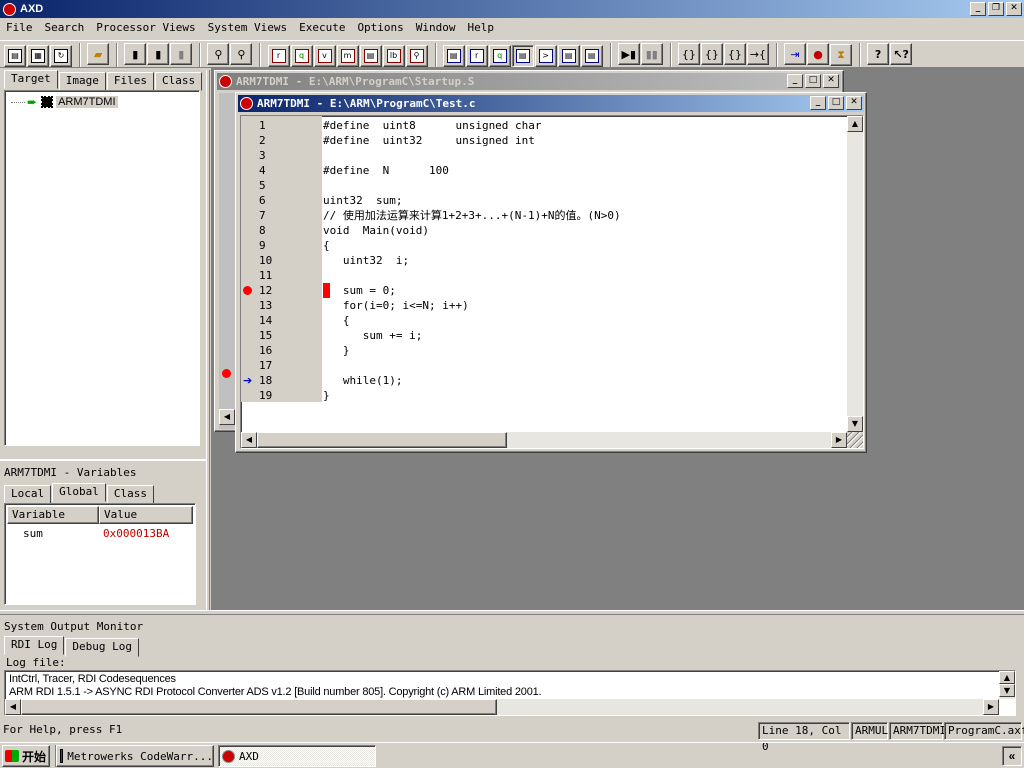 The width and height of the screenshot is (1024, 768). I want to click on copy-icon: ▮, so click(158, 54).